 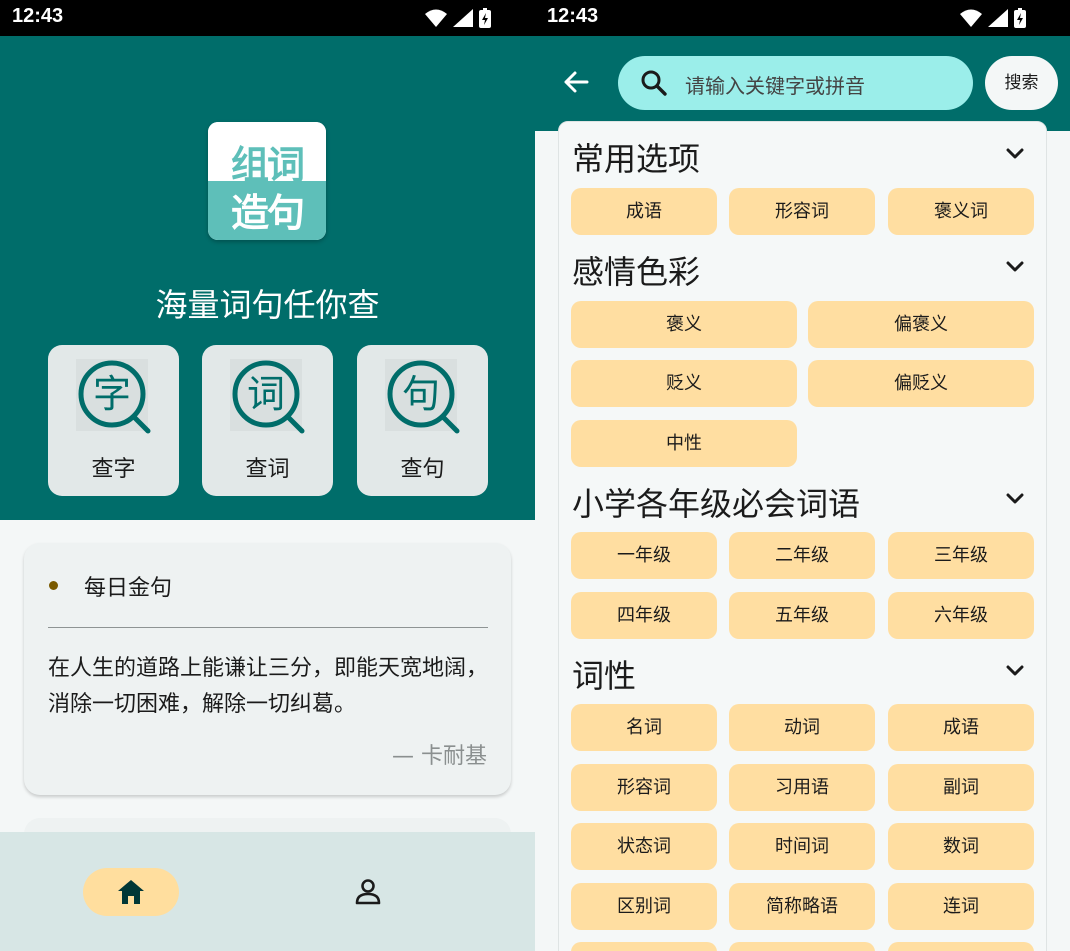 I want to click on lookup-word-button: 词 查词, so click(x=267, y=420).